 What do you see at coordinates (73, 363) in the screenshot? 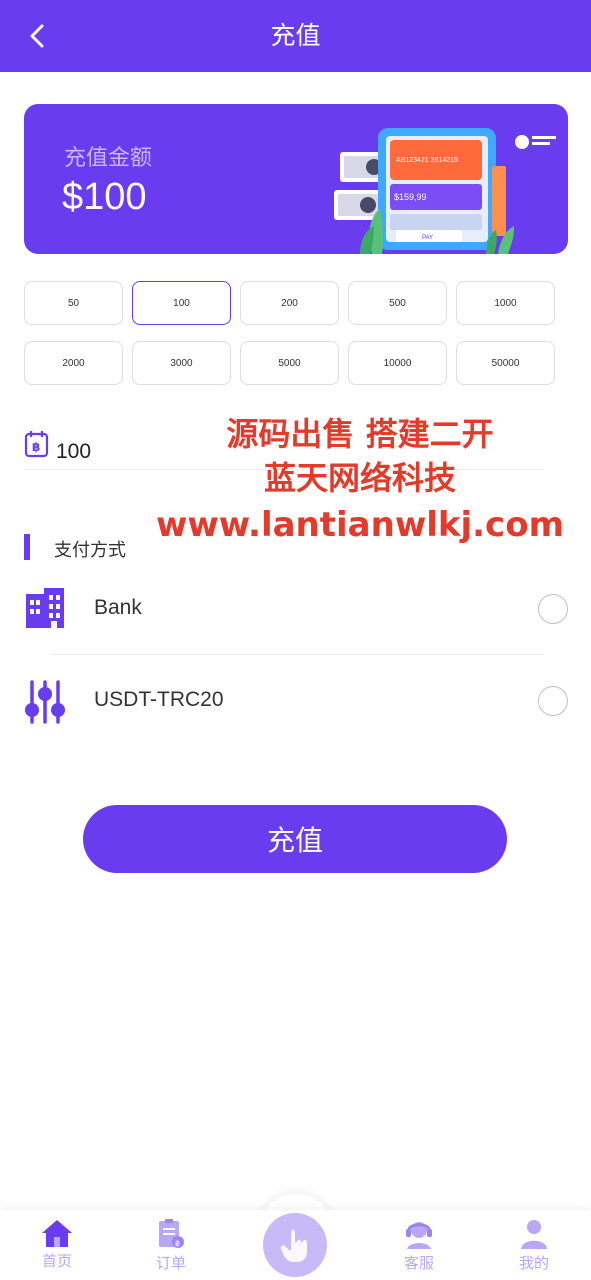
I see `amount-option-2000: 2000` at bounding box center [73, 363].